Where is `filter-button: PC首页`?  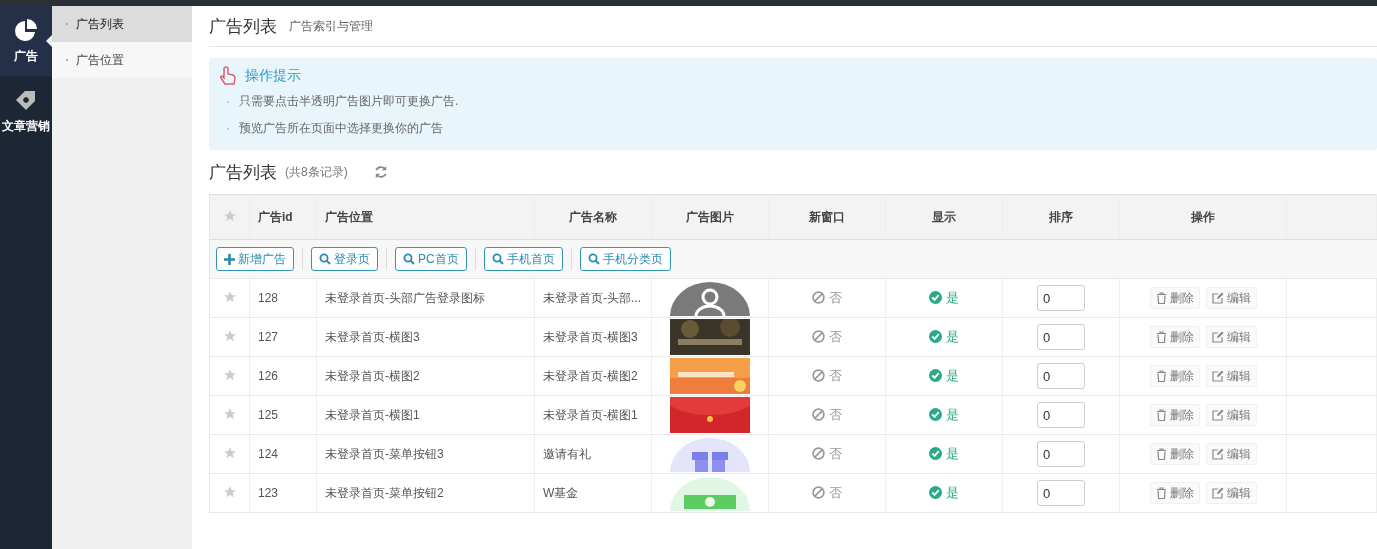 filter-button: PC首页 is located at coordinates (431, 259).